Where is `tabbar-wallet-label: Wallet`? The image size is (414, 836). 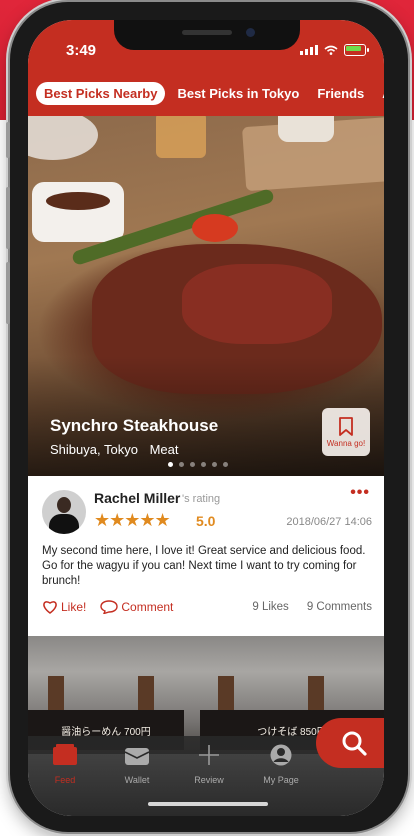 tabbar-wallet-label: Wallet is located at coordinates (137, 780).